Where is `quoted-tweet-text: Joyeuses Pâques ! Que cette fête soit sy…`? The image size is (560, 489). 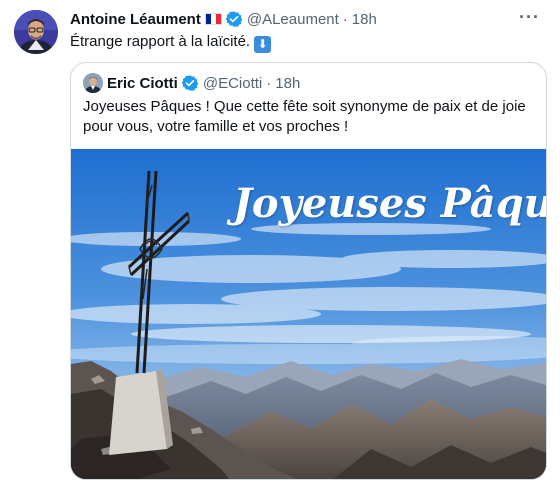
quoted-tweet-text: Joyeuses Pâques ! Que cette fête soit sy… is located at coordinates (304, 116).